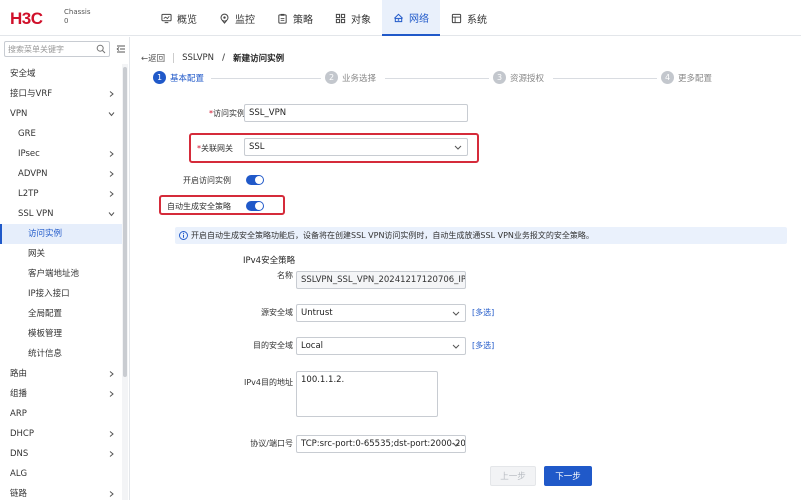 The image size is (801, 500). What do you see at coordinates (19, 474) in the screenshot?
I see `sidebar-item-label: ALG` at bounding box center [19, 474].